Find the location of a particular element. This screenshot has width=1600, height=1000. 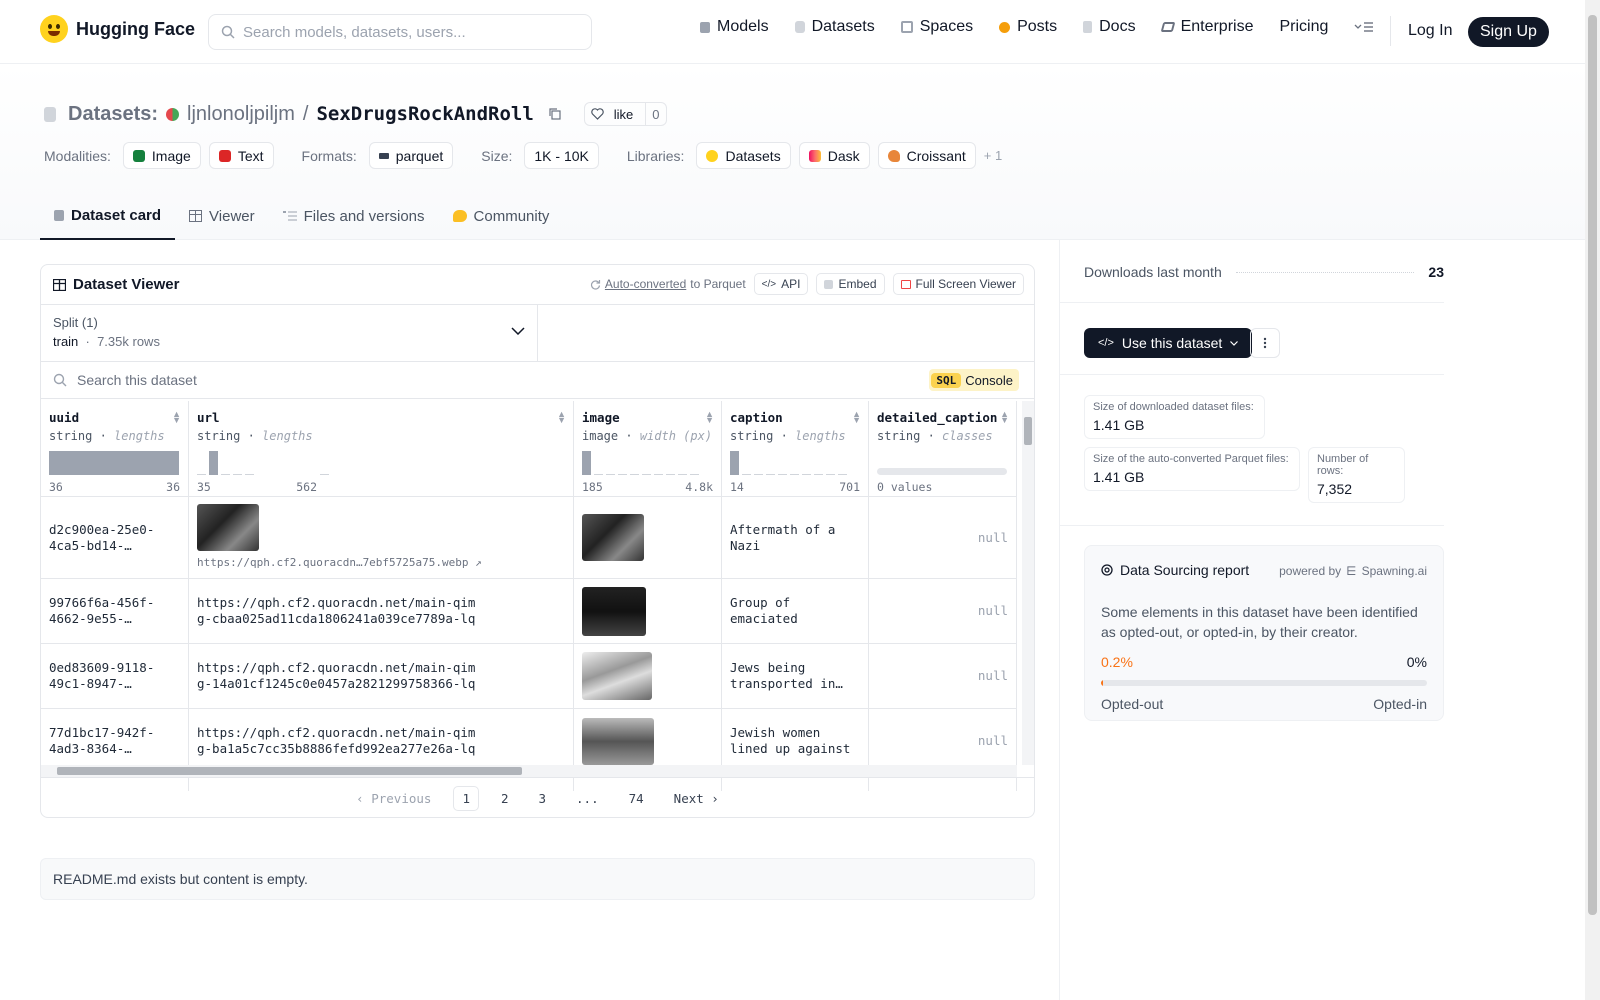

vertical-scroll-thumb is located at coordinates (1028, 431).